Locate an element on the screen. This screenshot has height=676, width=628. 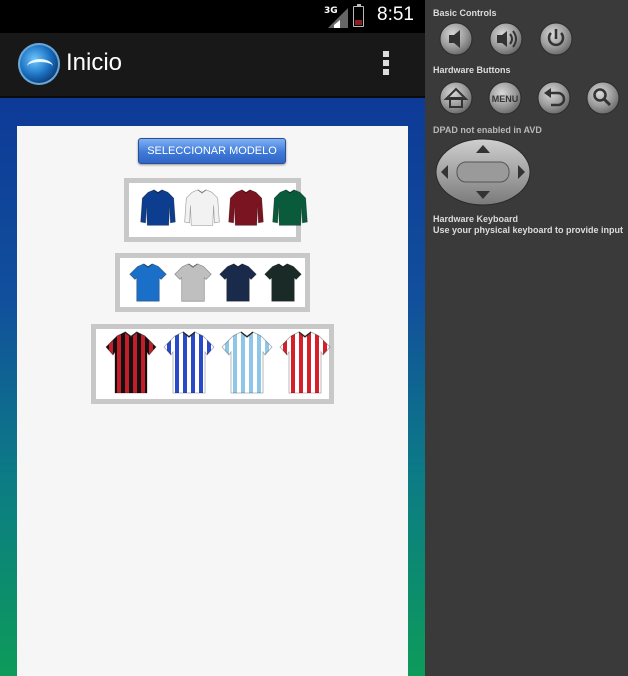
overflow-menu-icon is located at coordinates (386, 65).